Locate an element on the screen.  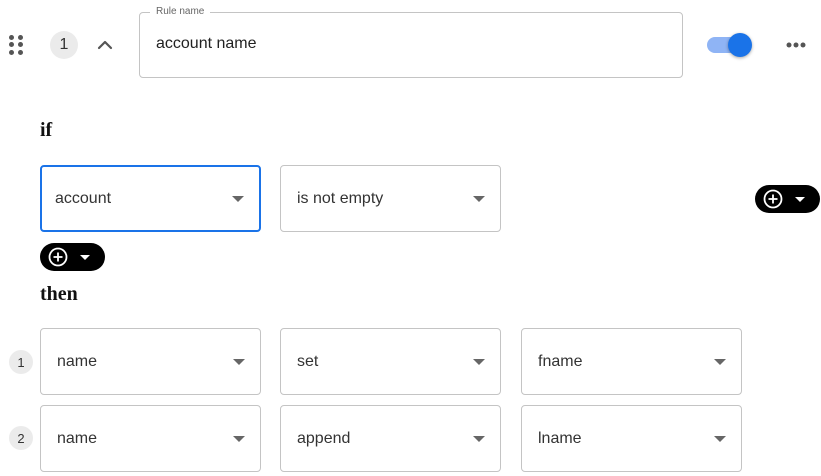
action-value-select: lname is located at coordinates (631, 438).